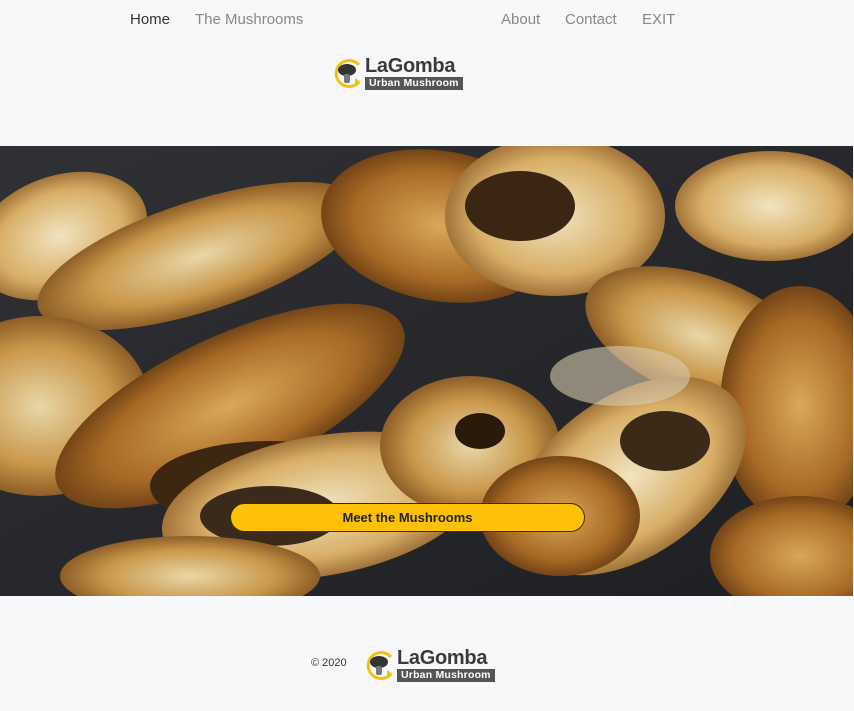 Image resolution: width=854 pixels, height=711 pixels. What do you see at coordinates (329, 663) in the screenshot?
I see `footer-copyright: © 2020` at bounding box center [329, 663].